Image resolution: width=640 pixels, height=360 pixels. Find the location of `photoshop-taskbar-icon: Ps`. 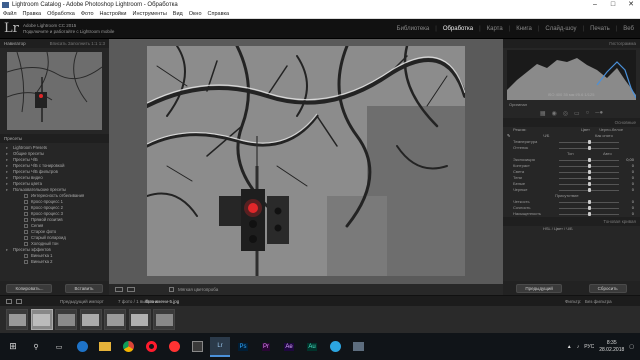

photoshop-taskbar-icon: Ps is located at coordinates (243, 347).